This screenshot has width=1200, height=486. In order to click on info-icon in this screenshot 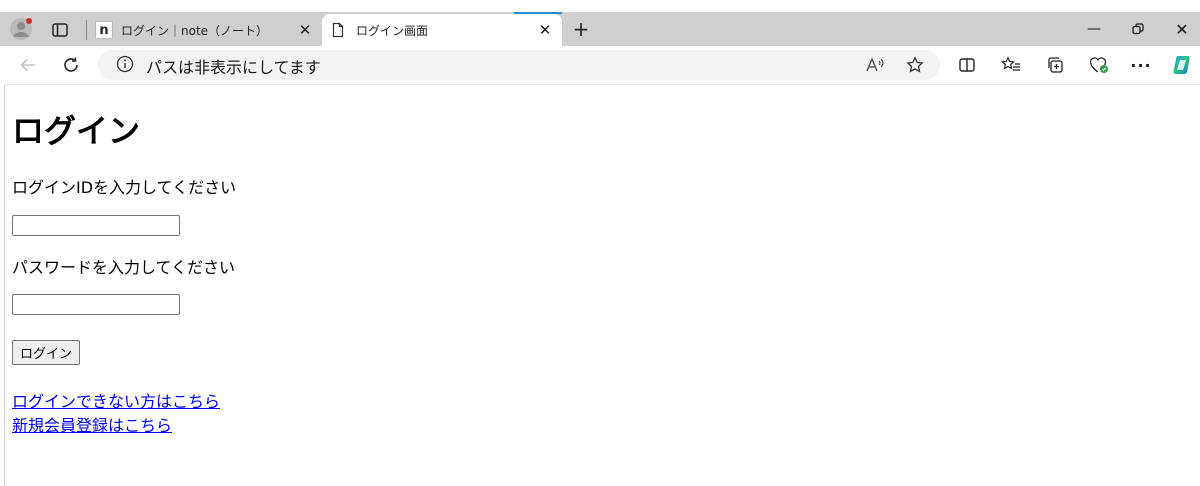, I will do `click(125, 64)`.